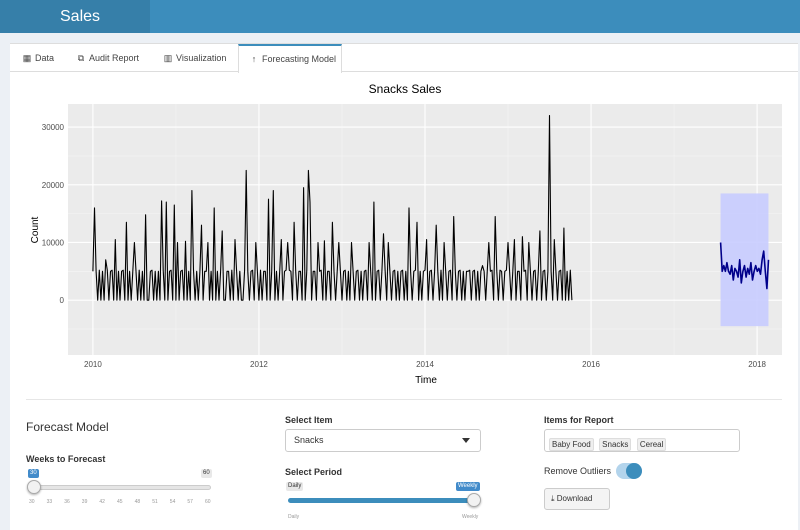 Image resolution: width=800 pixels, height=530 pixels. I want to click on select-item-label: Select Item, so click(309, 420).